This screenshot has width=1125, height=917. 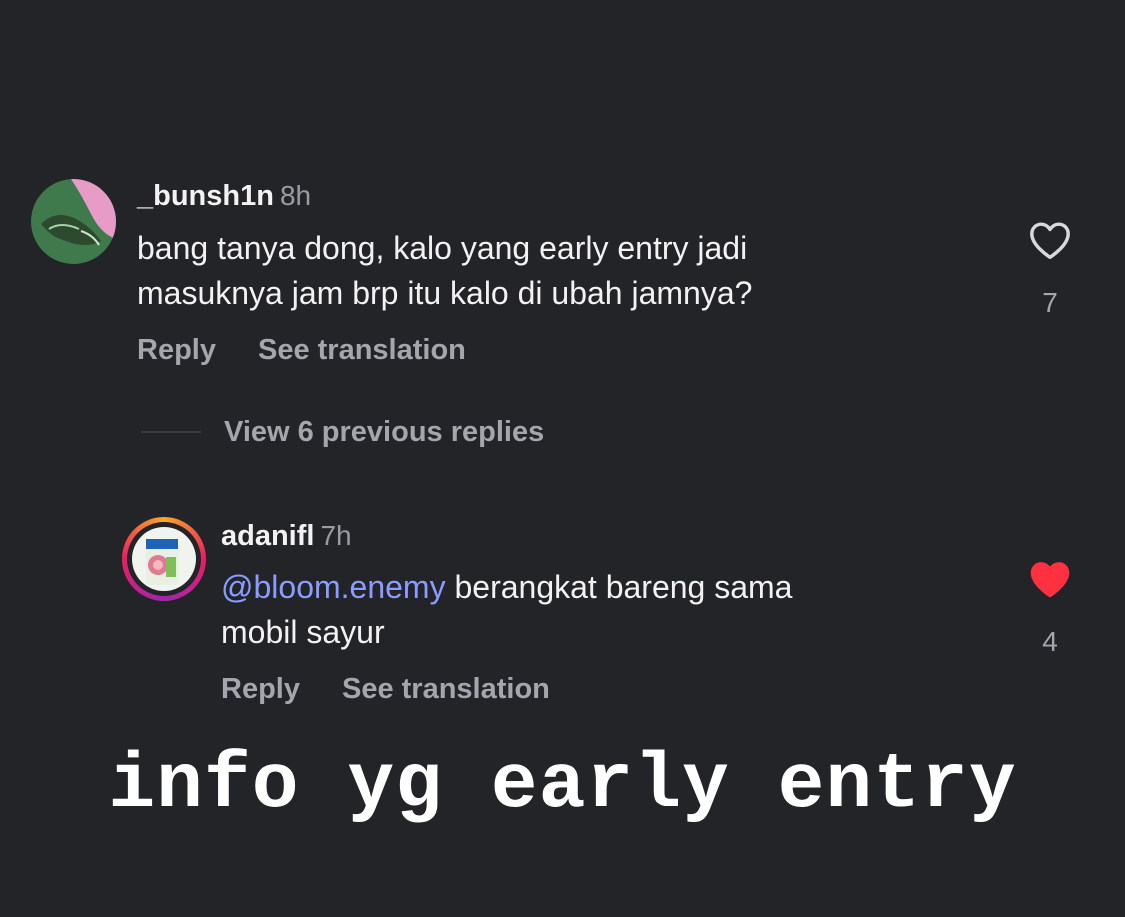 I want to click on mention-link: @bloom.enemy, so click(x=333, y=587).